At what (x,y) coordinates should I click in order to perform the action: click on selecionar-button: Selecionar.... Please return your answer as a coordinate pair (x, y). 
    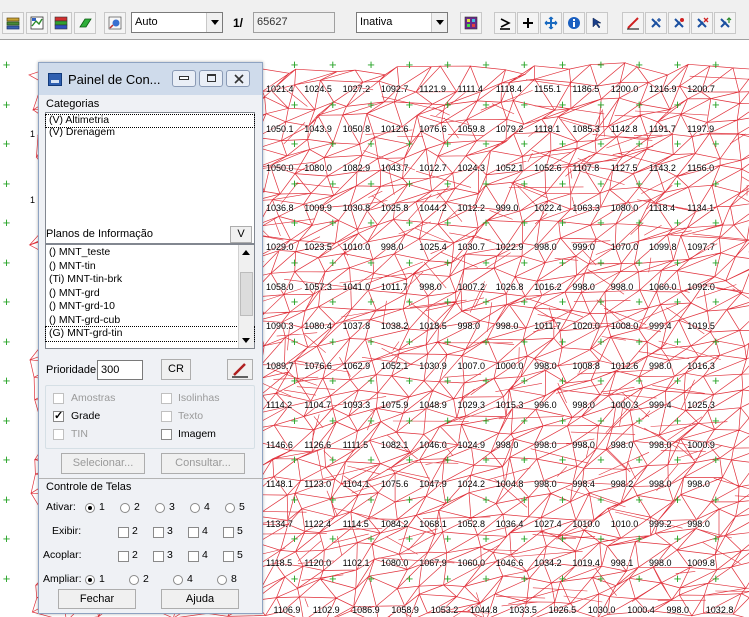
    Looking at the image, I should click on (103, 463).